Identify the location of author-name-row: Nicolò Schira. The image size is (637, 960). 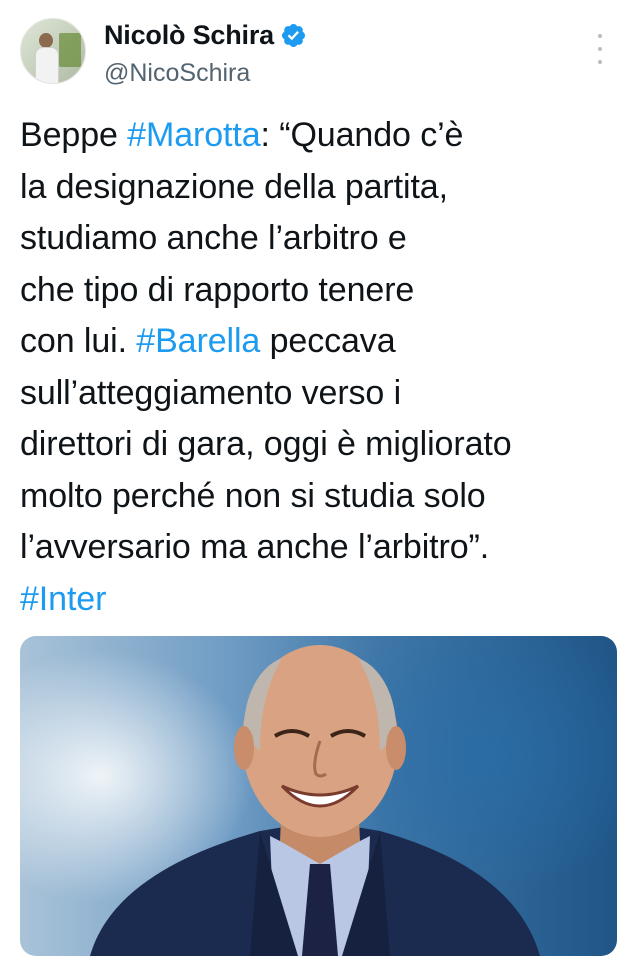
(205, 35).